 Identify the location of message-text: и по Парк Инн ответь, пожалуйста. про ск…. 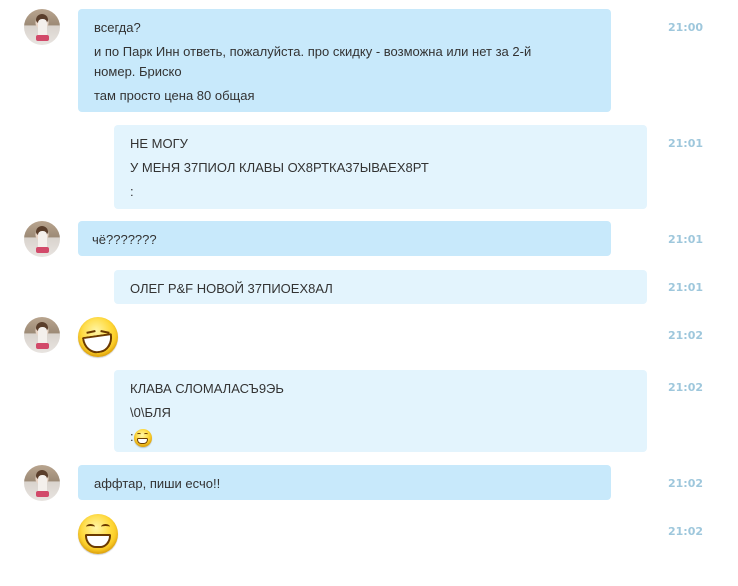
(314, 61).